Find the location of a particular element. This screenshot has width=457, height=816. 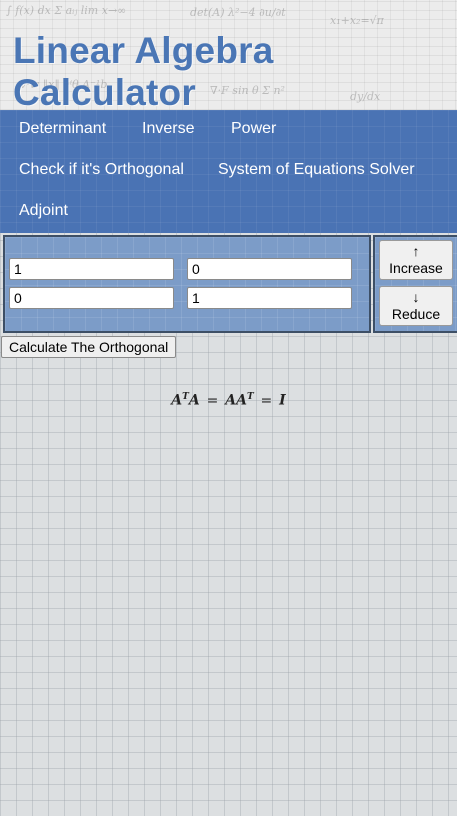

orthogonal-formula: ATA = AAT = I is located at coordinates (228, 400).